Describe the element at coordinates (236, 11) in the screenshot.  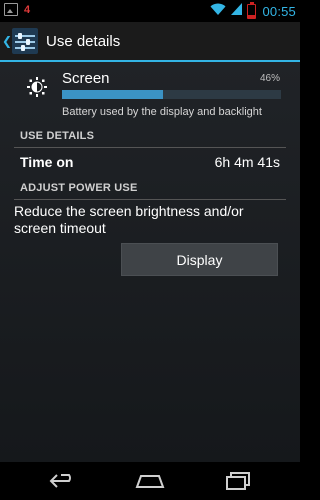
I see `signal-icon` at that location.